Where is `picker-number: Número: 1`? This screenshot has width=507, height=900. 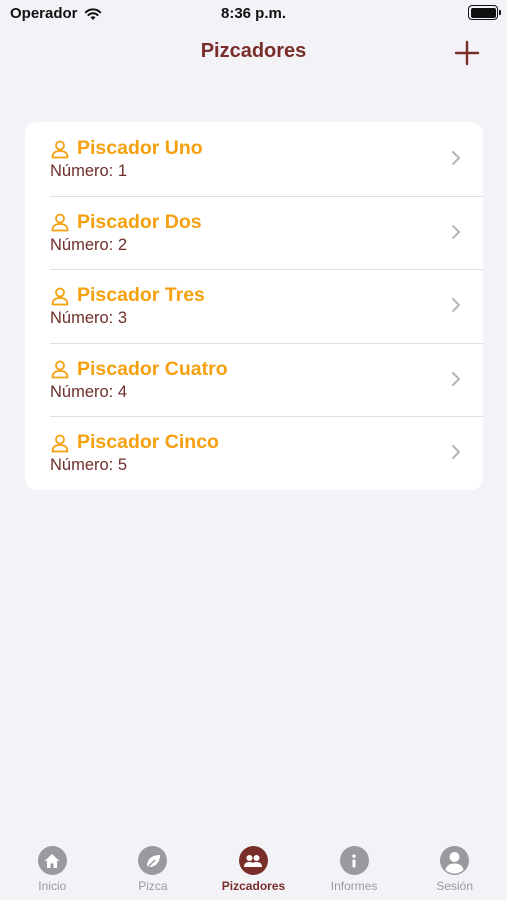 picker-number: Número: 1 is located at coordinates (89, 171).